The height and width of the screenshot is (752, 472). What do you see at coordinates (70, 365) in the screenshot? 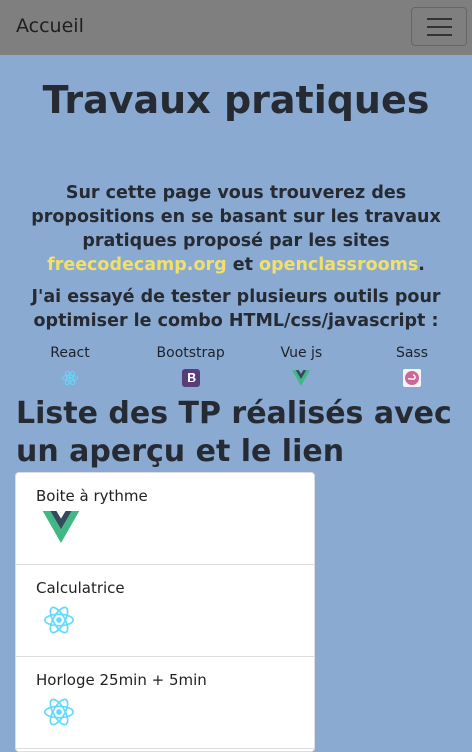
I see `tool-react: React` at bounding box center [70, 365].